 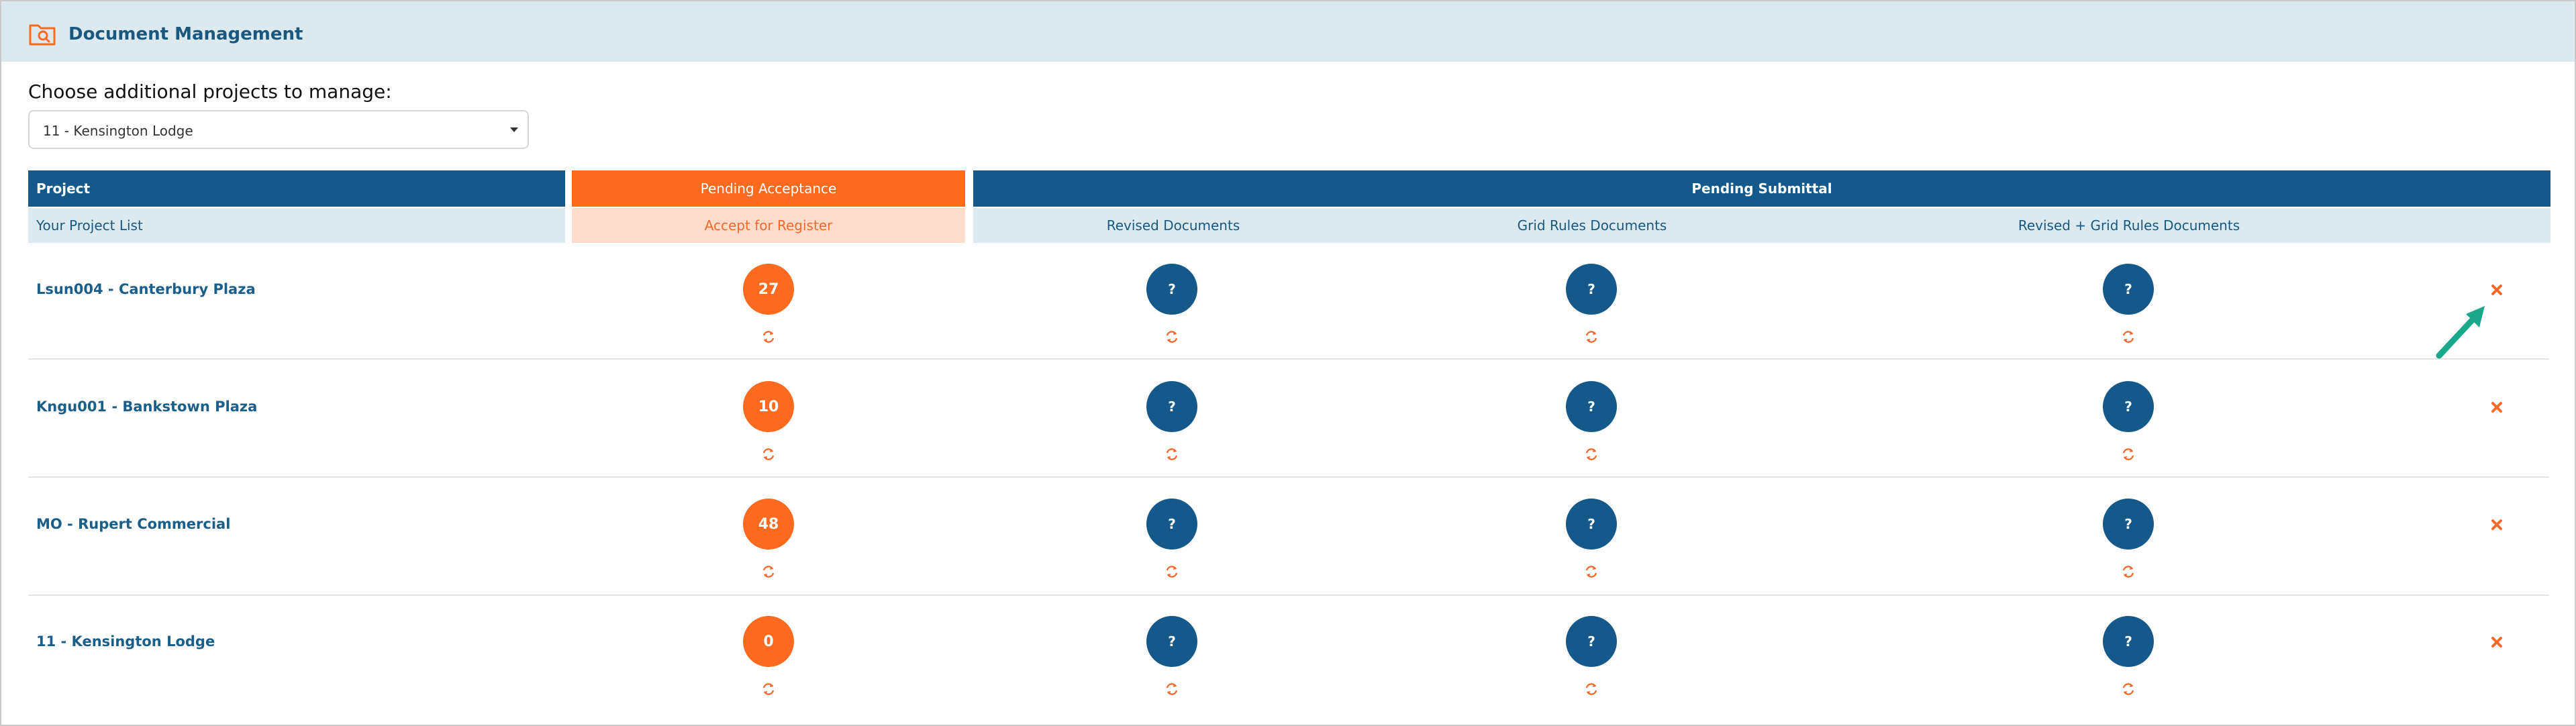 I want to click on subheader-accept-for-register: Accept for Register, so click(x=768, y=225).